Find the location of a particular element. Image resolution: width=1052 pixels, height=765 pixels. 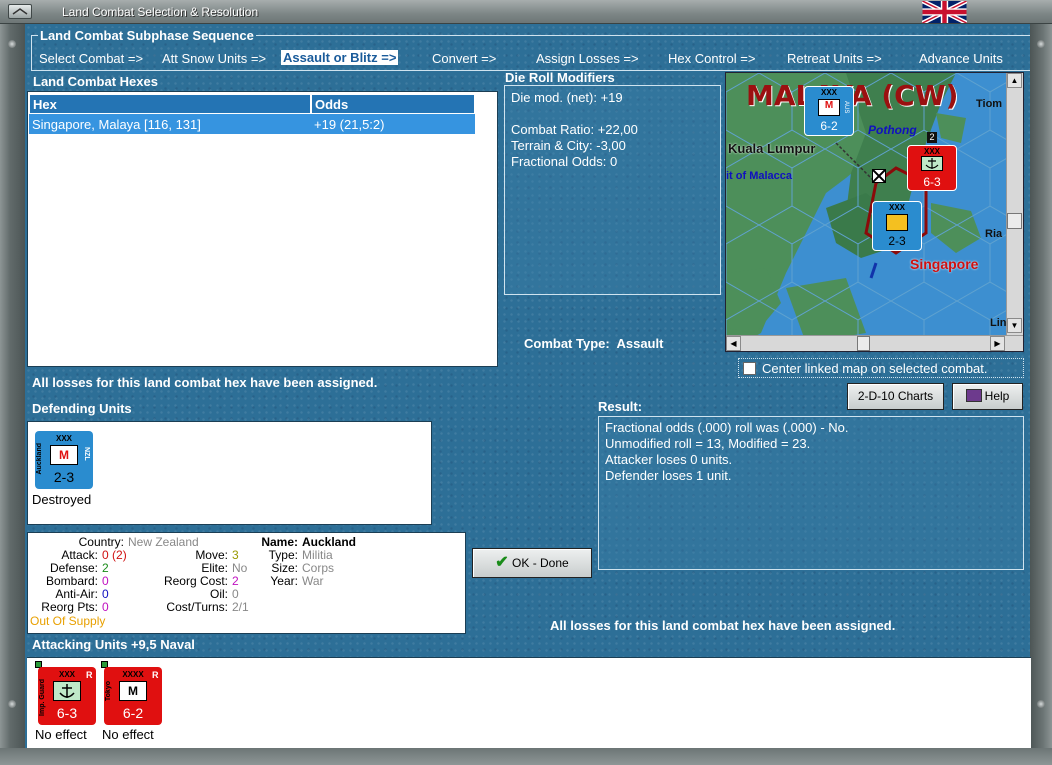

center-map-option: Center linked map on selected combat. is located at coordinates (881, 368).